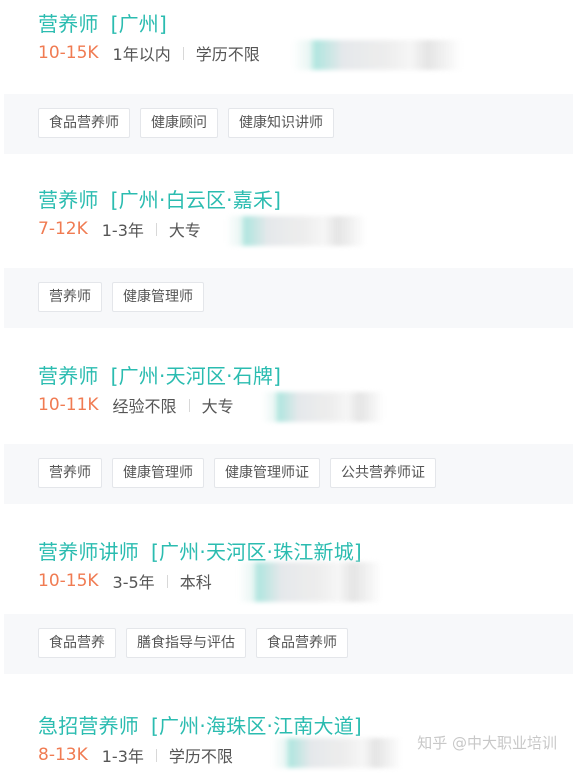 Image resolution: width=573 pixels, height=782 pixels. What do you see at coordinates (102, 22) in the screenshot?
I see `job-title-line: 营养师 [广州]` at bounding box center [102, 22].